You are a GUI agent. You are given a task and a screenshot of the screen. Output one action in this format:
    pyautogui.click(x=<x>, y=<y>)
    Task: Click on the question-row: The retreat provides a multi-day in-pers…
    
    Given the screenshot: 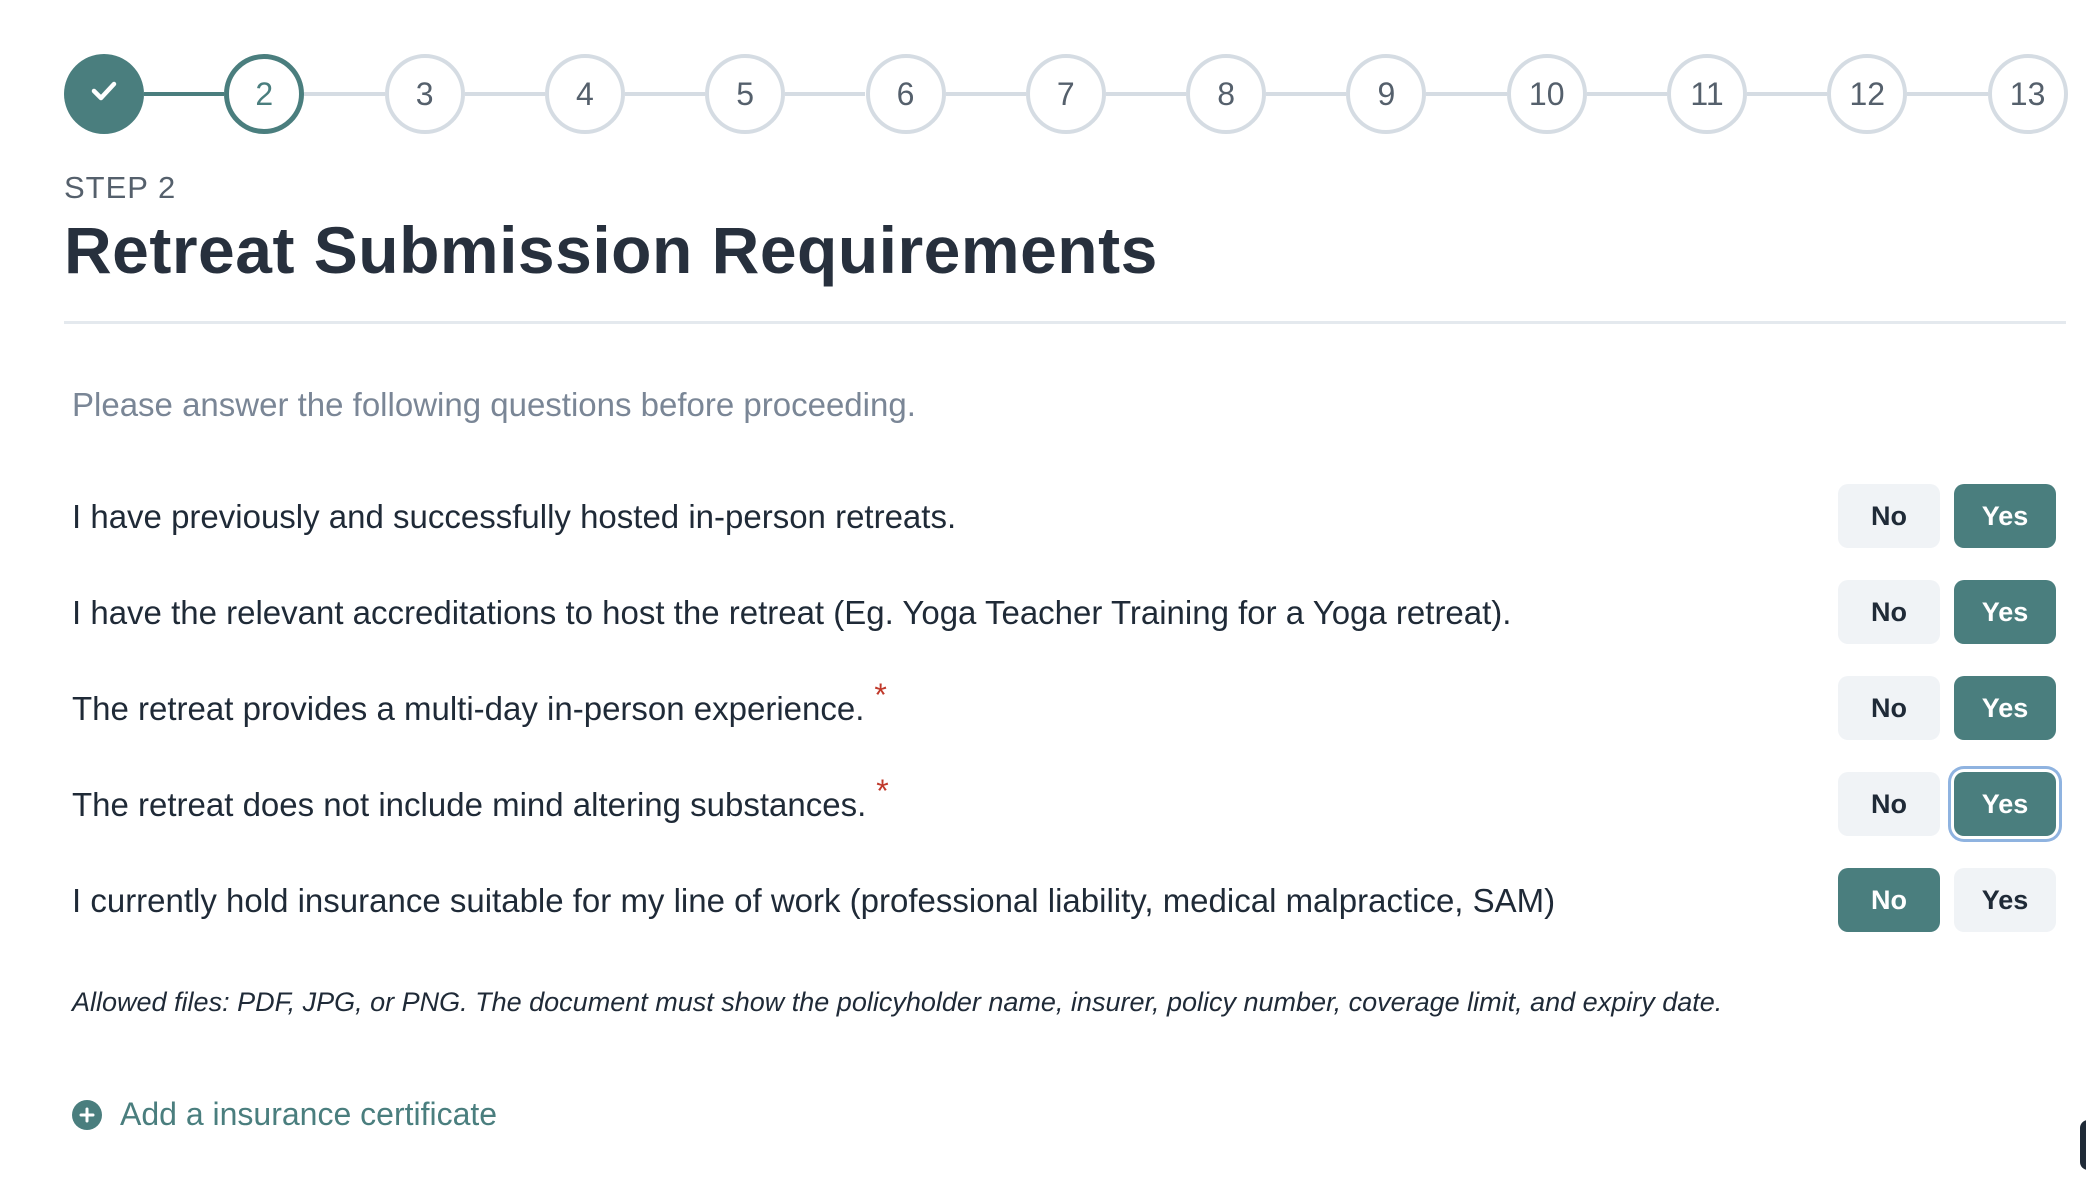 What is the action you would take?
    pyautogui.click(x=1043, y=710)
    